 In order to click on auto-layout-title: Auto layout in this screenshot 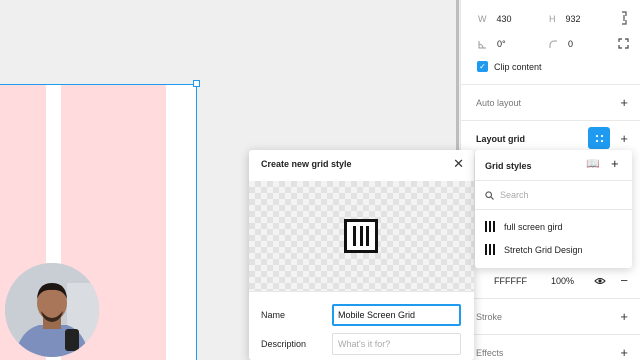, I will do `click(499, 103)`.